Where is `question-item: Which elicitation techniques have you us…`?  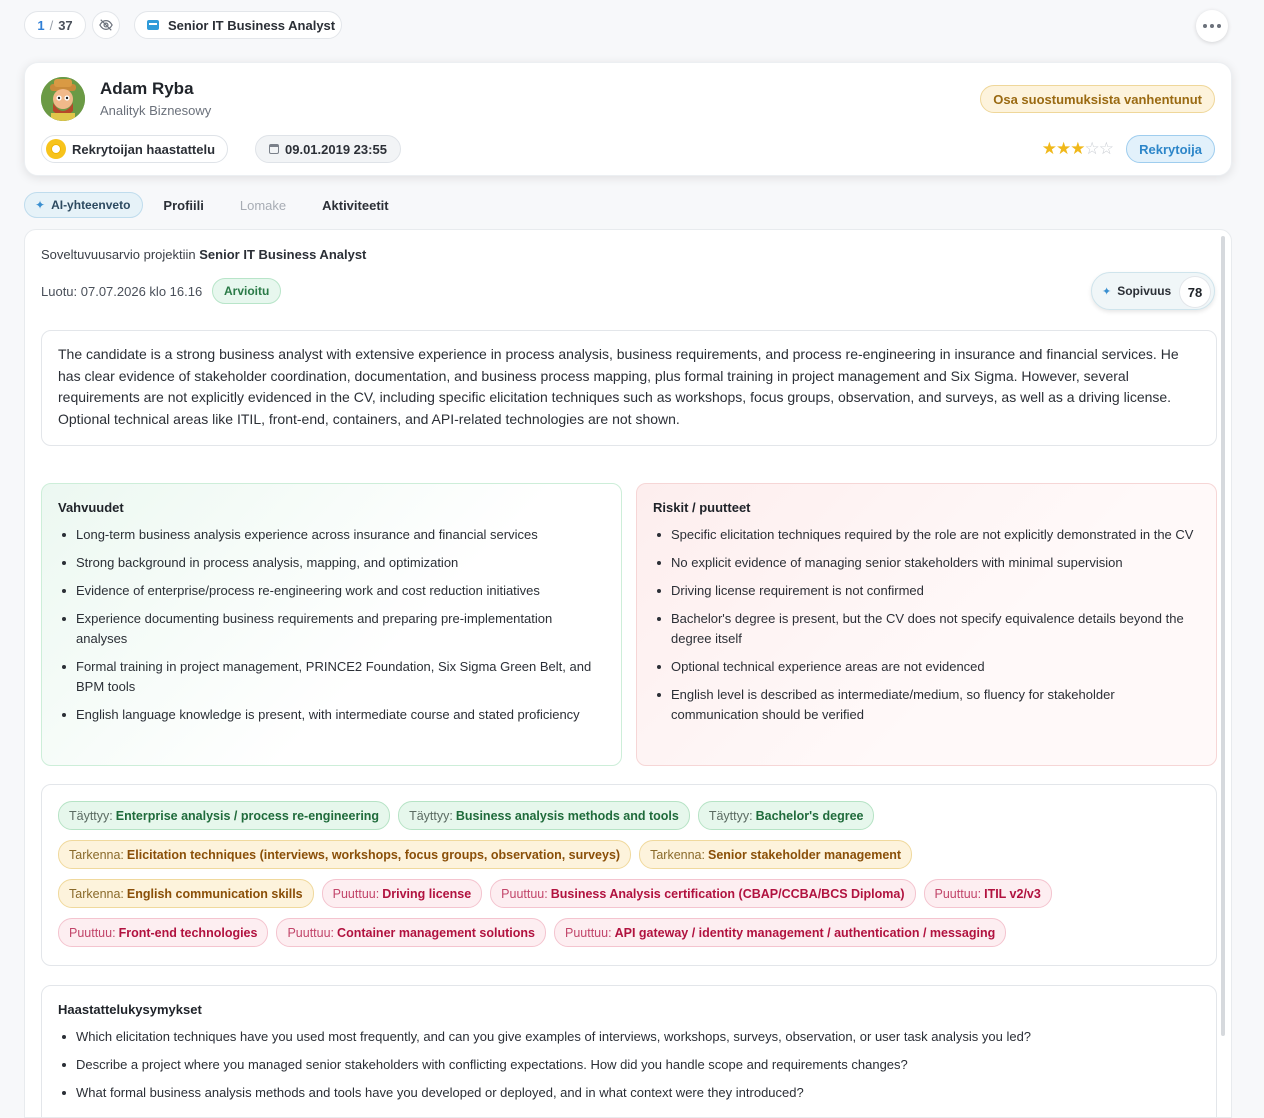
question-item: Which elicitation techniques have you us… is located at coordinates (629, 1037).